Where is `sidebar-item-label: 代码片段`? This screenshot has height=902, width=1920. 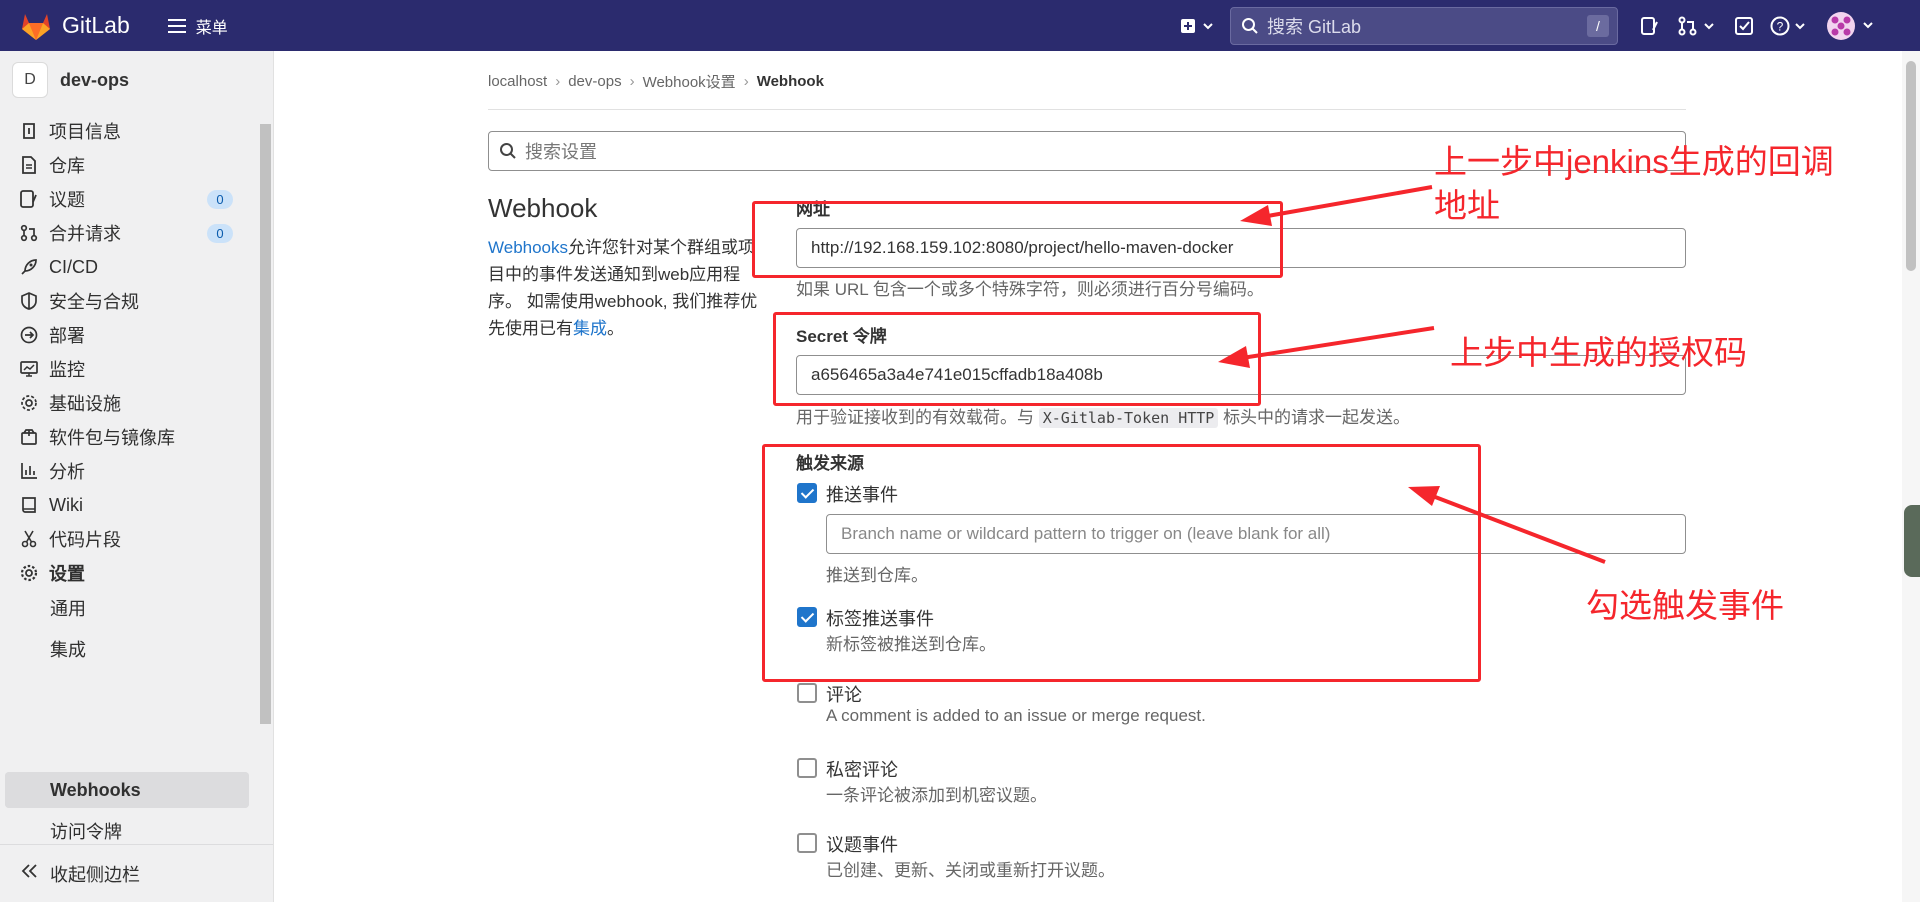
sidebar-item-label: 代码片段 is located at coordinates (85, 540).